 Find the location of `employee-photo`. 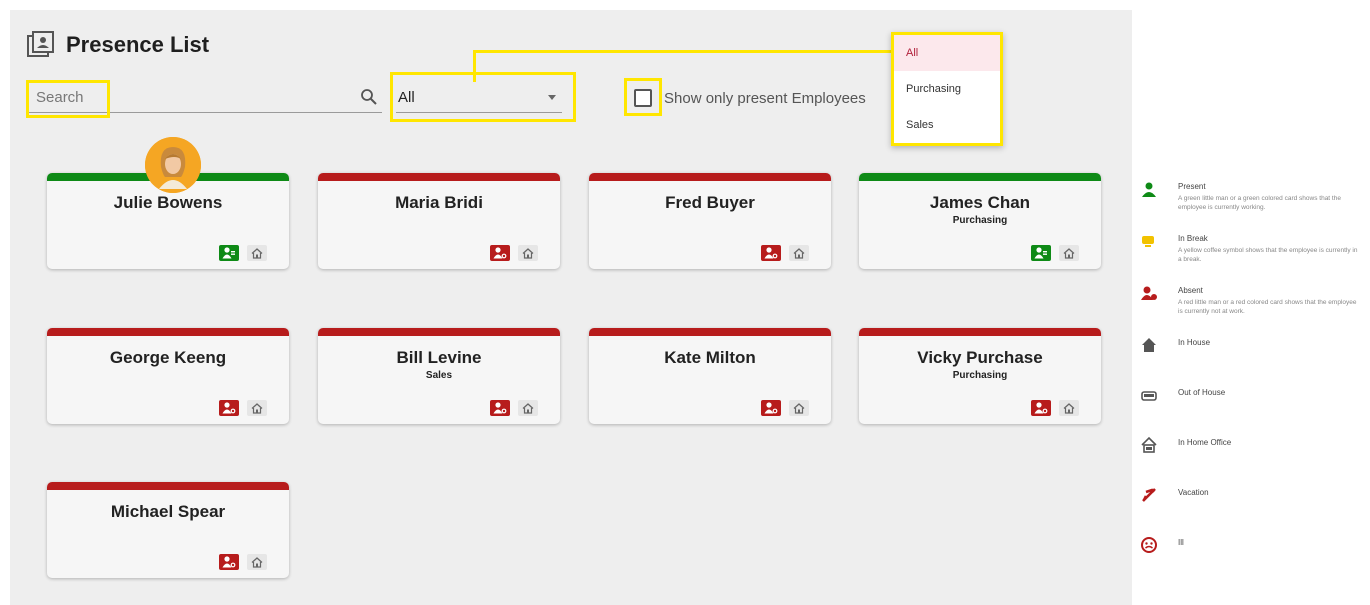

employee-photo is located at coordinates (173, 165).